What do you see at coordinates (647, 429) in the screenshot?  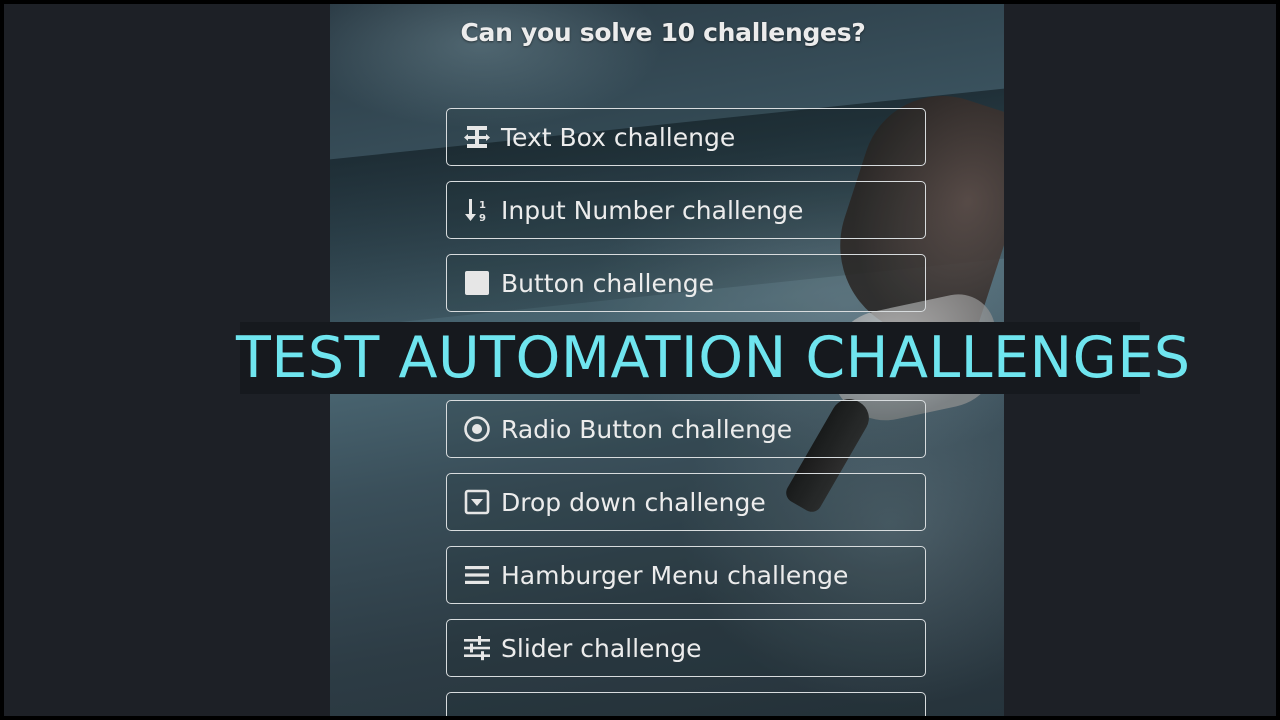 I see `radio-button-challenge-label: Radio Button challenge` at bounding box center [647, 429].